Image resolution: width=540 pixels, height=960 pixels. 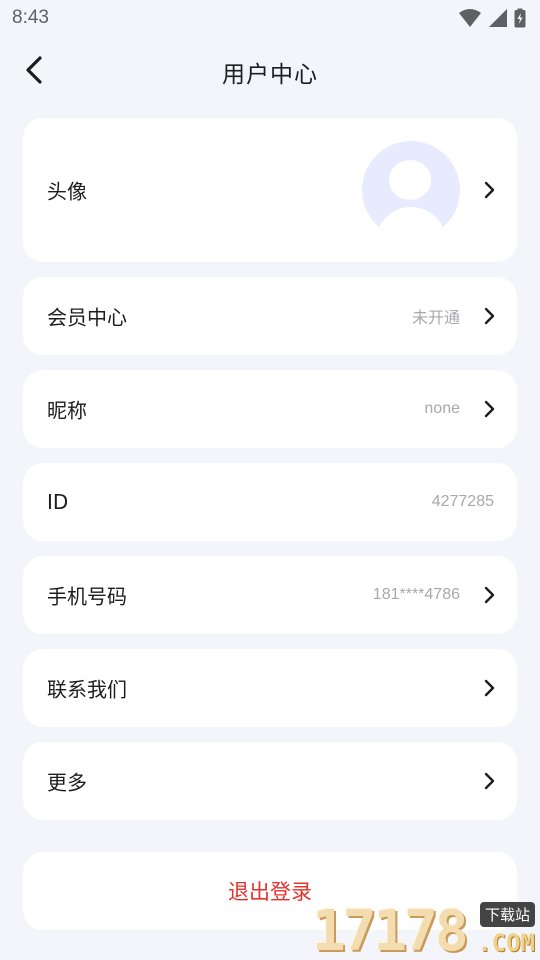 What do you see at coordinates (58, 502) in the screenshot?
I see `id-label: ID` at bounding box center [58, 502].